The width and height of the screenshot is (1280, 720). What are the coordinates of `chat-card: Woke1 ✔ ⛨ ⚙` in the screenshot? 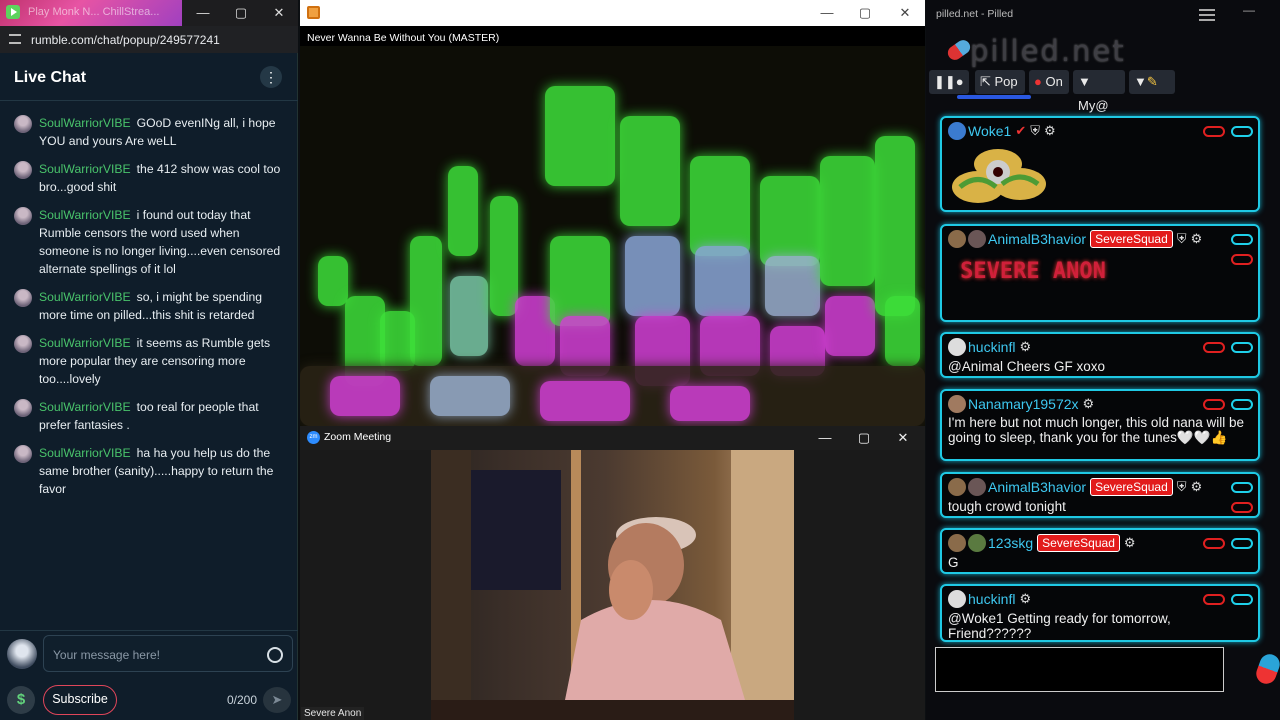 It's located at (1100, 164).